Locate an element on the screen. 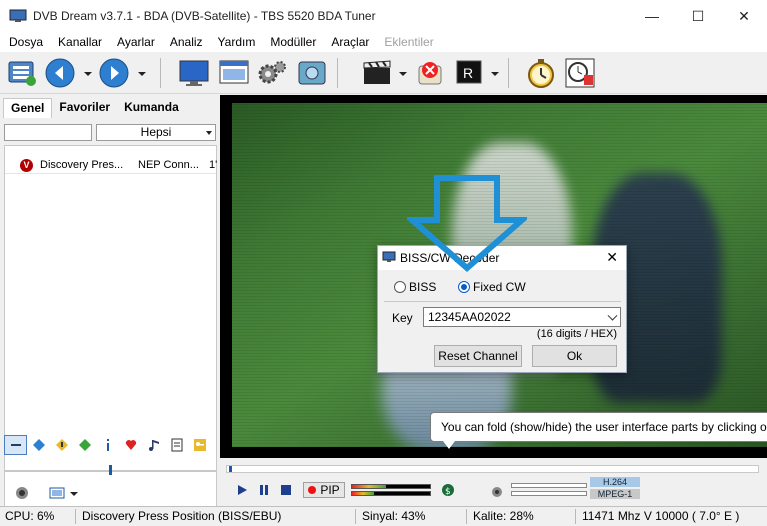 The width and height of the screenshot is (767, 526). dialog-app-icon is located at coordinates (389, 256).